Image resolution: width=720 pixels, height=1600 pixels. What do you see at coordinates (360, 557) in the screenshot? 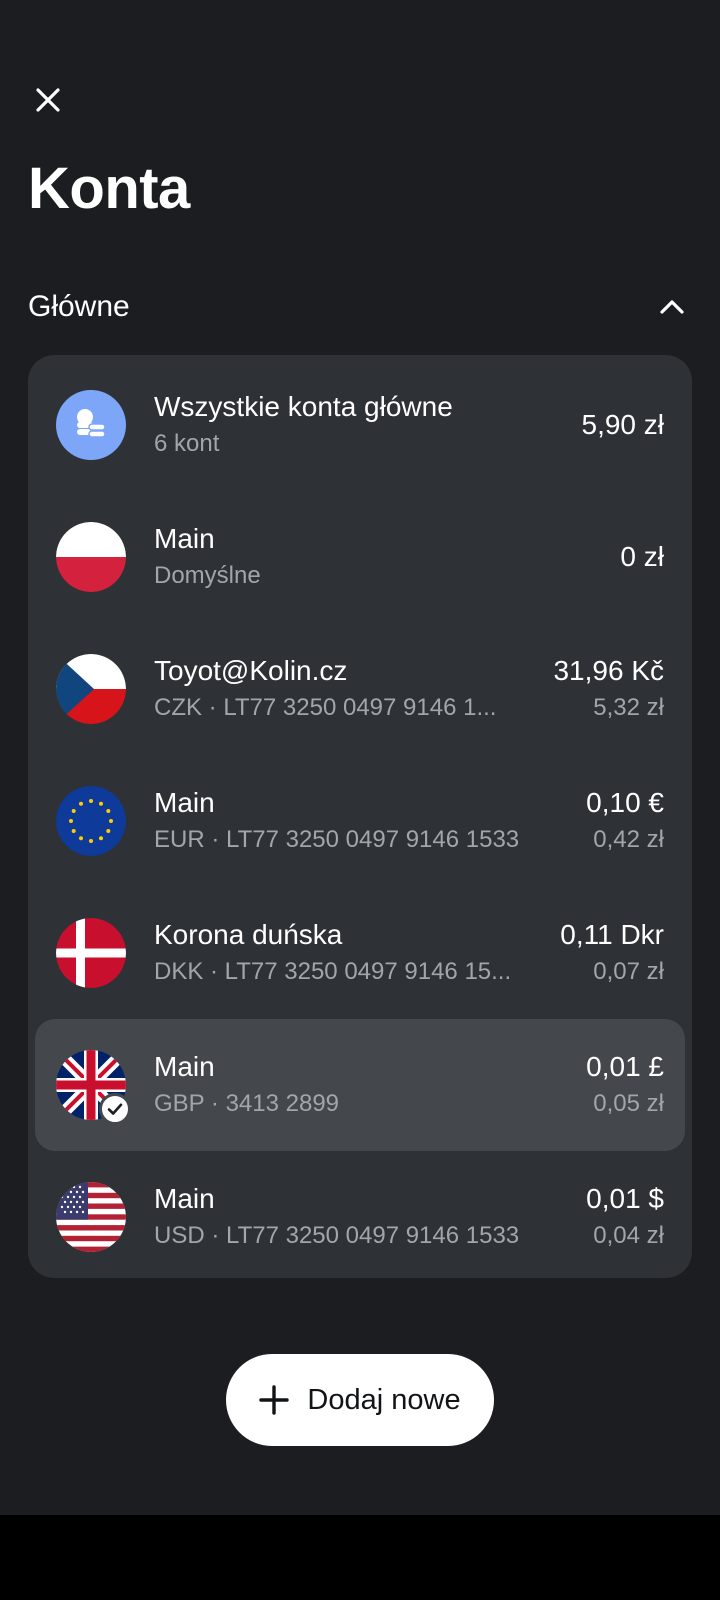
I see `account-row-pln: Main Domyślne 0 zł` at bounding box center [360, 557].